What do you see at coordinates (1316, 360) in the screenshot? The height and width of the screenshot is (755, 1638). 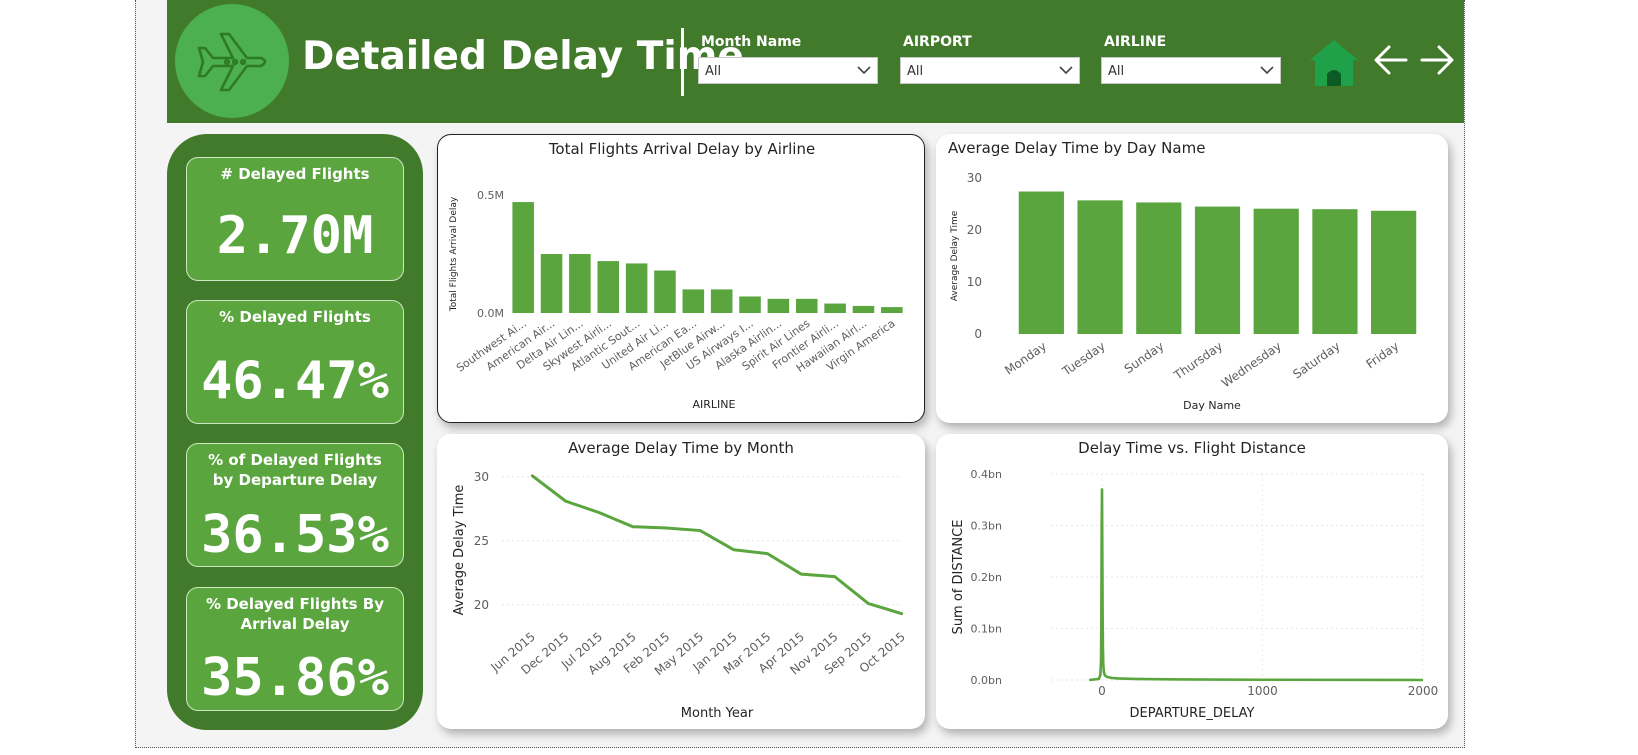 I see `x-tick-label: Saturday` at bounding box center [1316, 360].